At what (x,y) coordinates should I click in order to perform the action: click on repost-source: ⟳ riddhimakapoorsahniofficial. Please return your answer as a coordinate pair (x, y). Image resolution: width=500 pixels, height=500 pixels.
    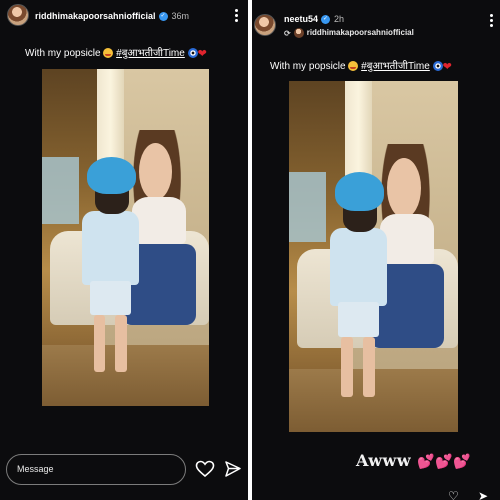
    Looking at the image, I should click on (349, 33).